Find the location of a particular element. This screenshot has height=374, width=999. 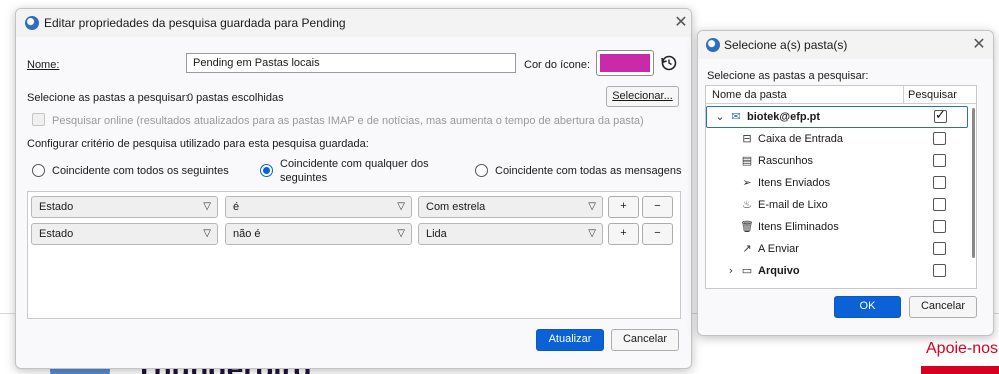

match-all-label: Coincidente com todos os seguintes is located at coordinates (140, 171).